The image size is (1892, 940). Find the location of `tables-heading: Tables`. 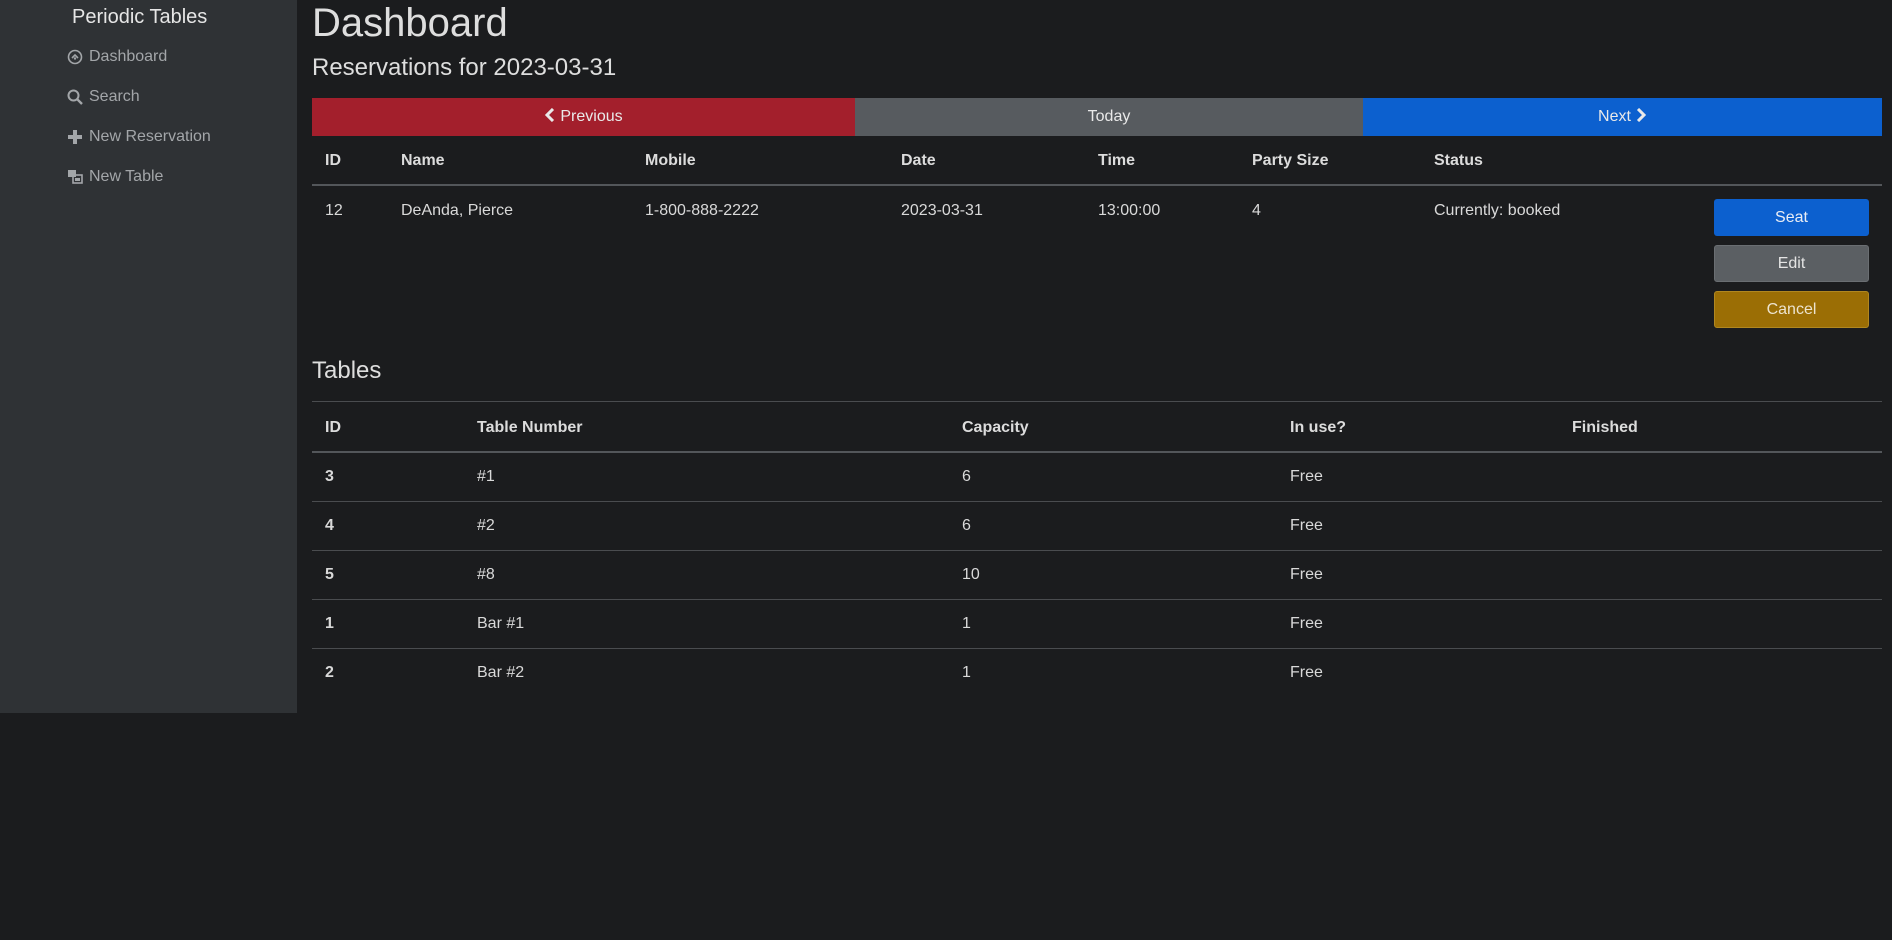

tables-heading: Tables is located at coordinates (347, 370).